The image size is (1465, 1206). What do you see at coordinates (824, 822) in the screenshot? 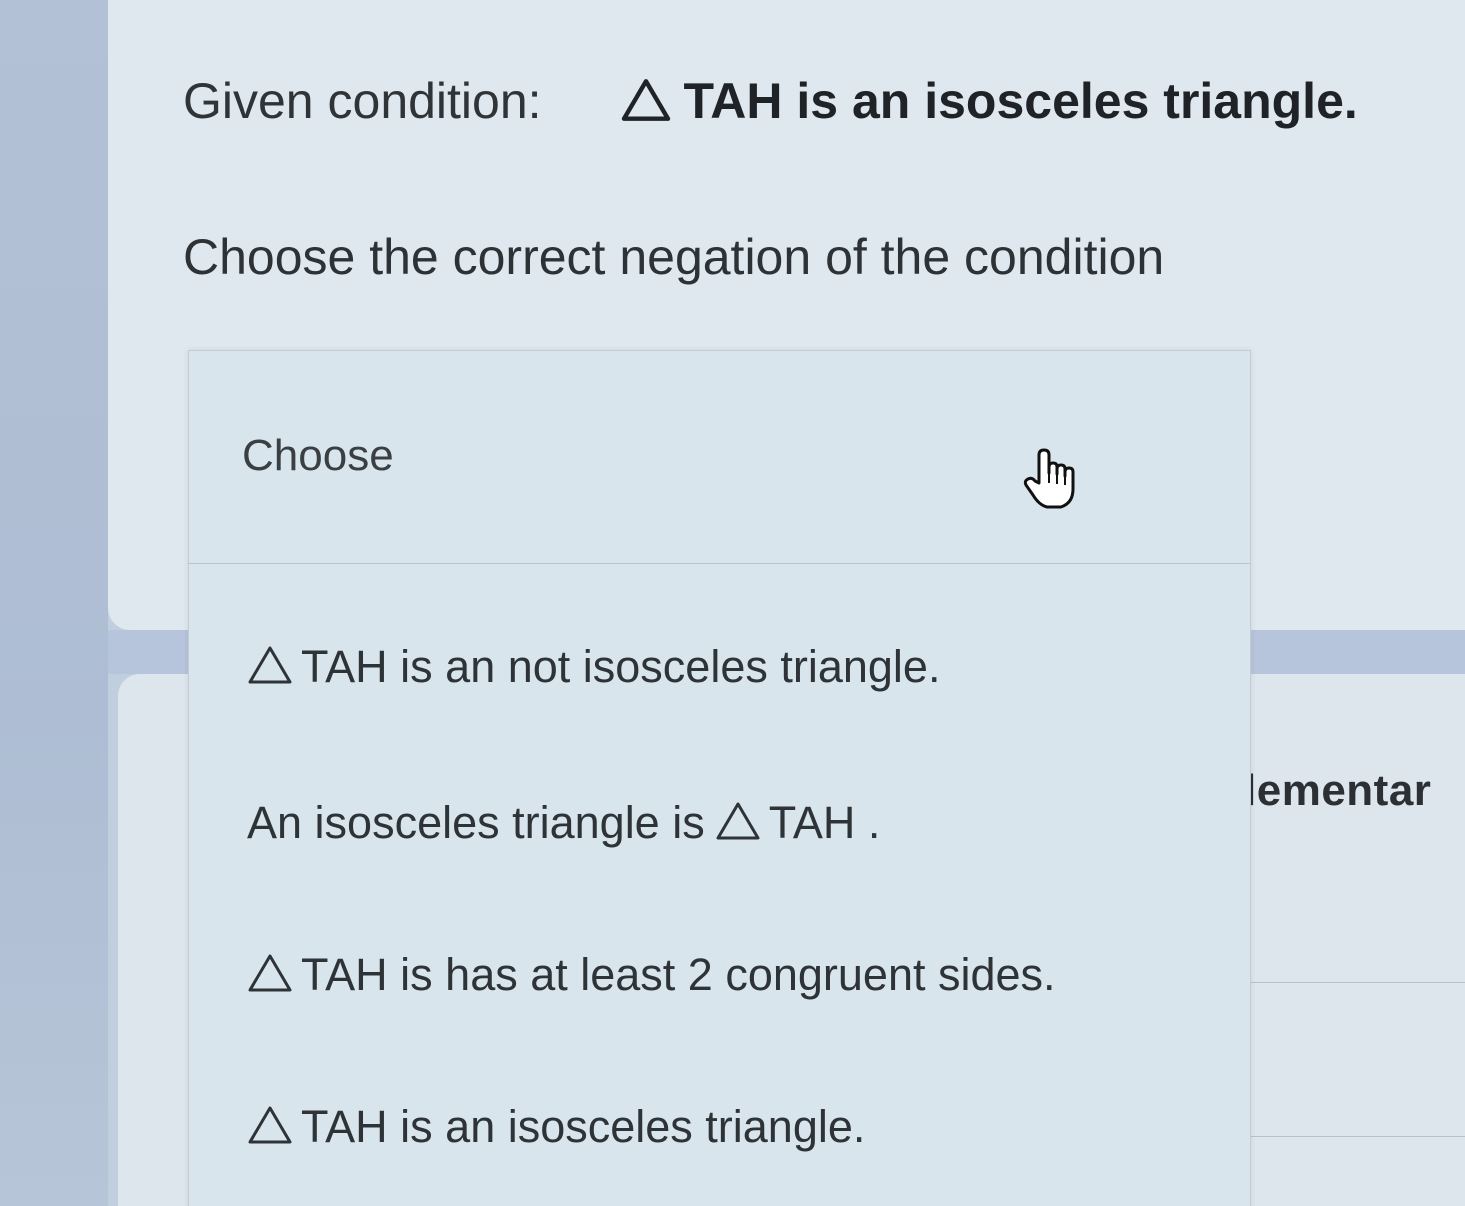
I see `option-text: TAH .` at bounding box center [824, 822].